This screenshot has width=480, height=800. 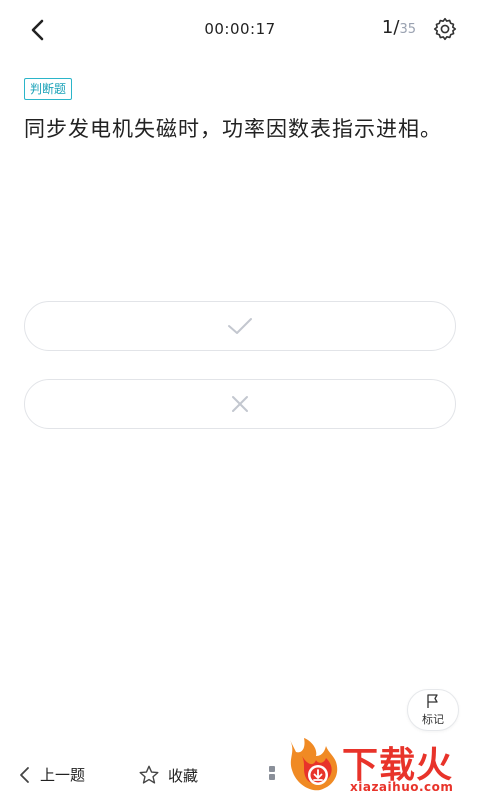 I want to click on question-counter: 1/35, so click(x=399, y=27).